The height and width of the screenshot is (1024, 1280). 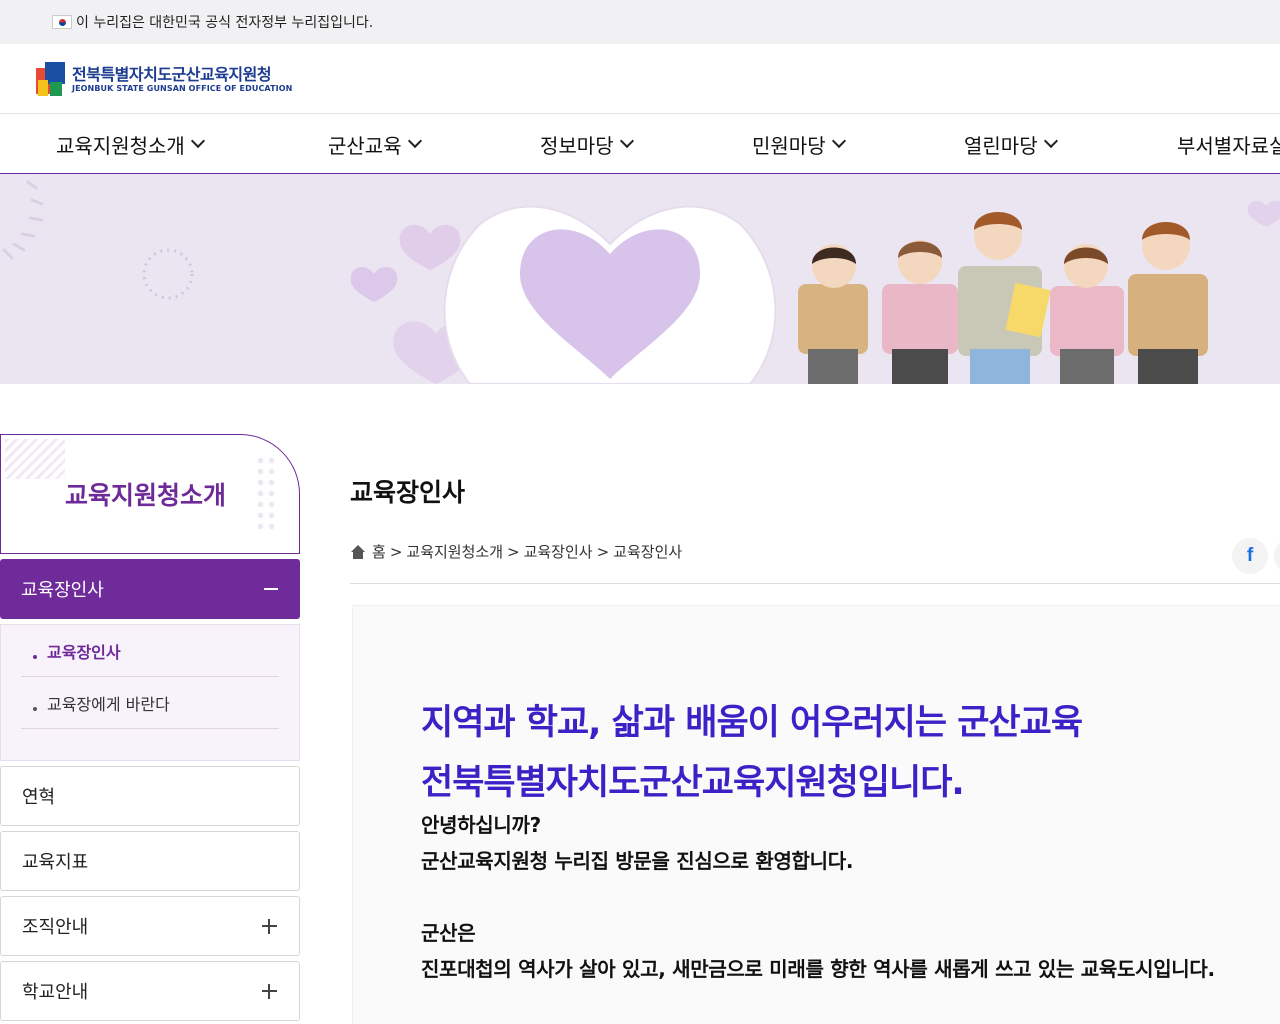 I want to click on sidebar-item-schools: 학교안내, so click(x=150, y=991).